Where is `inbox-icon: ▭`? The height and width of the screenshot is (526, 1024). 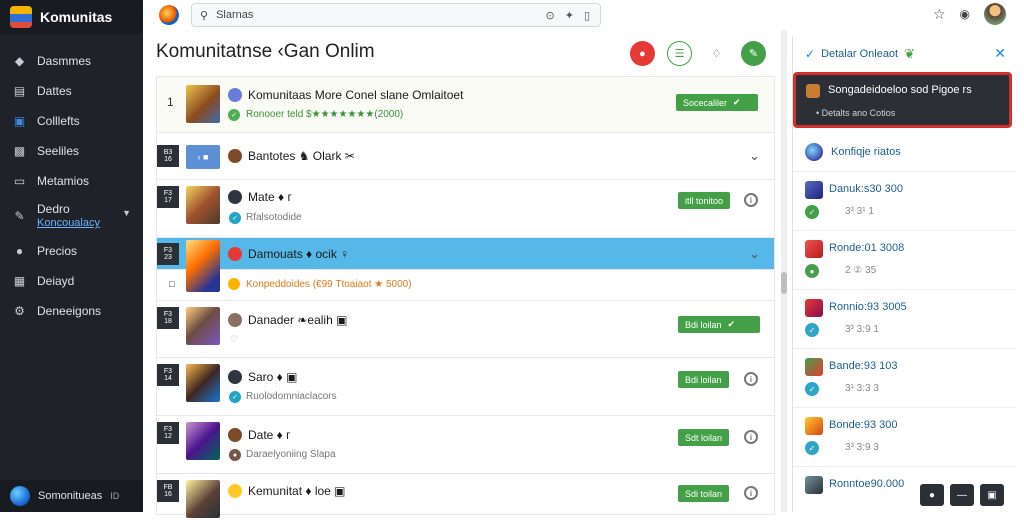
inbox-icon: ▭ is located at coordinates (19, 181).